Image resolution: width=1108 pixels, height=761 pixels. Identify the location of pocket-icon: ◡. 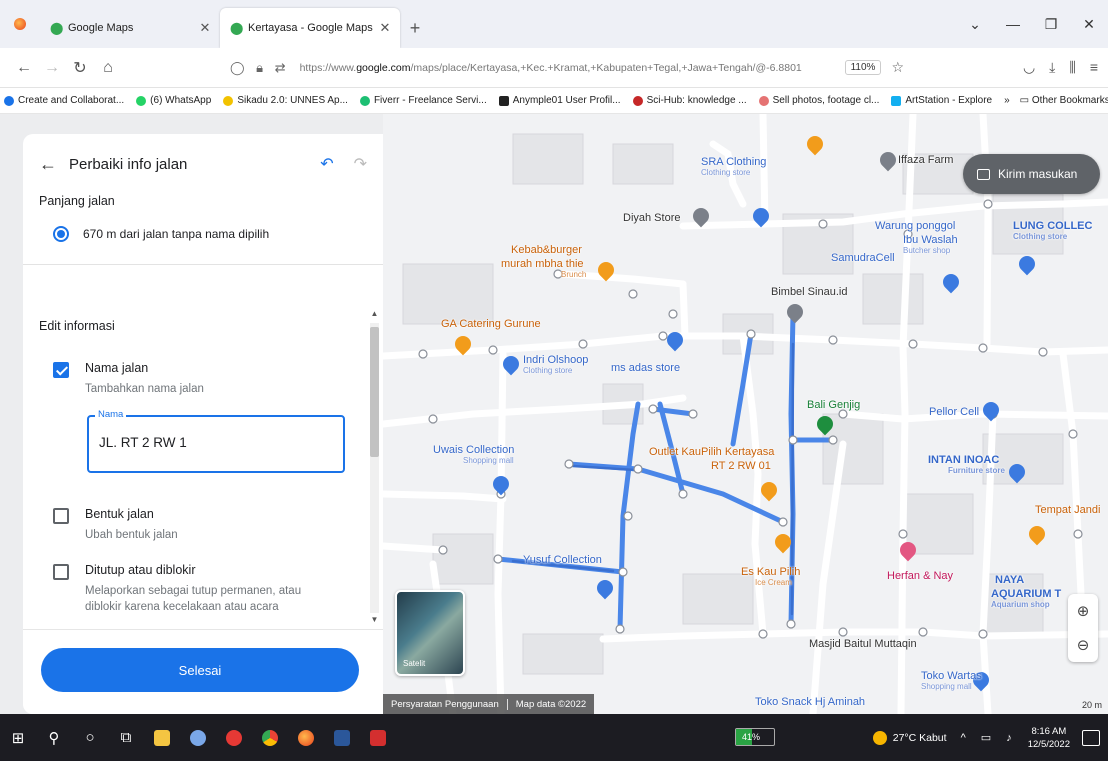
(1029, 67).